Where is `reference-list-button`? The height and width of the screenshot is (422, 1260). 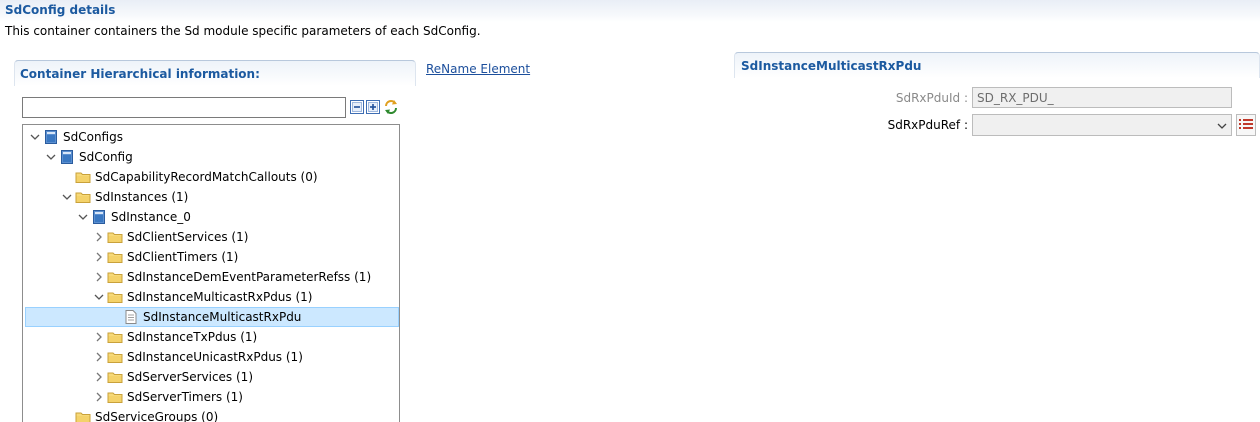 reference-list-button is located at coordinates (1246, 125).